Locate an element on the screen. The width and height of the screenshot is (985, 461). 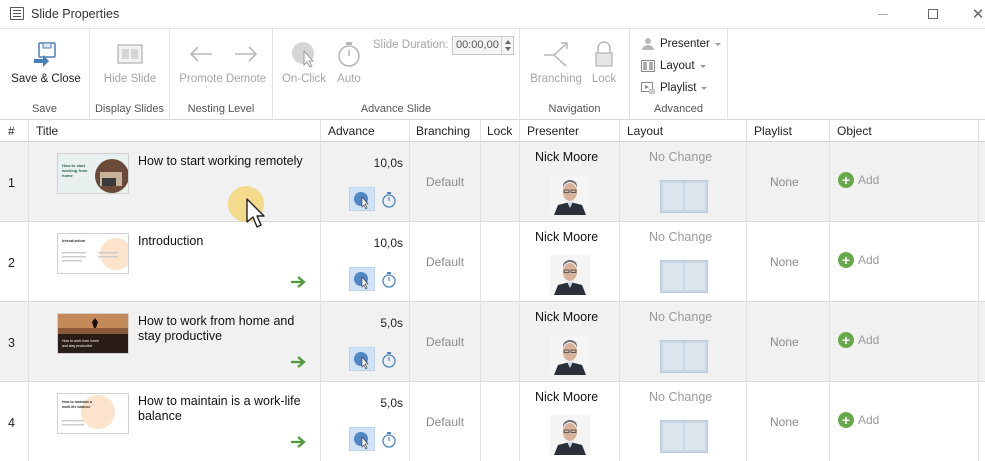
layout-dropdown: Layout is located at coordinates (673, 66).